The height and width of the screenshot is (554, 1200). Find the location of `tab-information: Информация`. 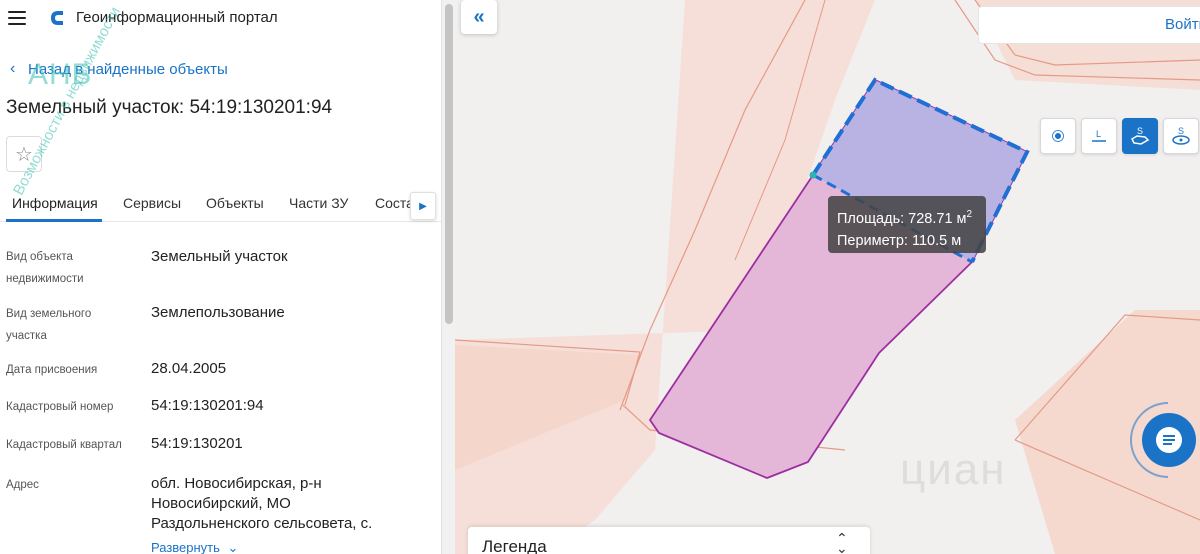

tab-information: Информация is located at coordinates (55, 203).